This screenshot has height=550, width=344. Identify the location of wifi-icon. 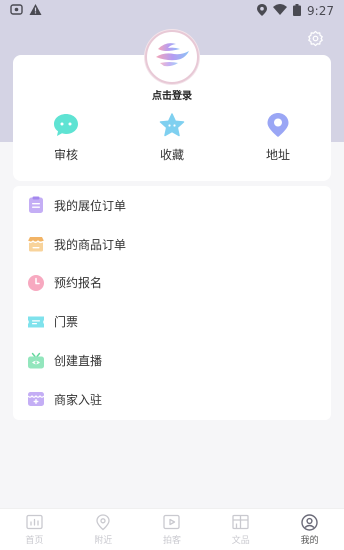
(280, 11).